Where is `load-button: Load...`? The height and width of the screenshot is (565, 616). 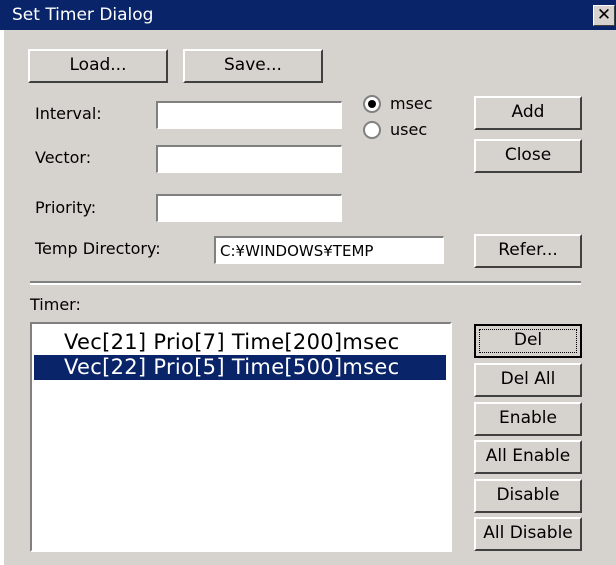 load-button: Load... is located at coordinates (98, 66).